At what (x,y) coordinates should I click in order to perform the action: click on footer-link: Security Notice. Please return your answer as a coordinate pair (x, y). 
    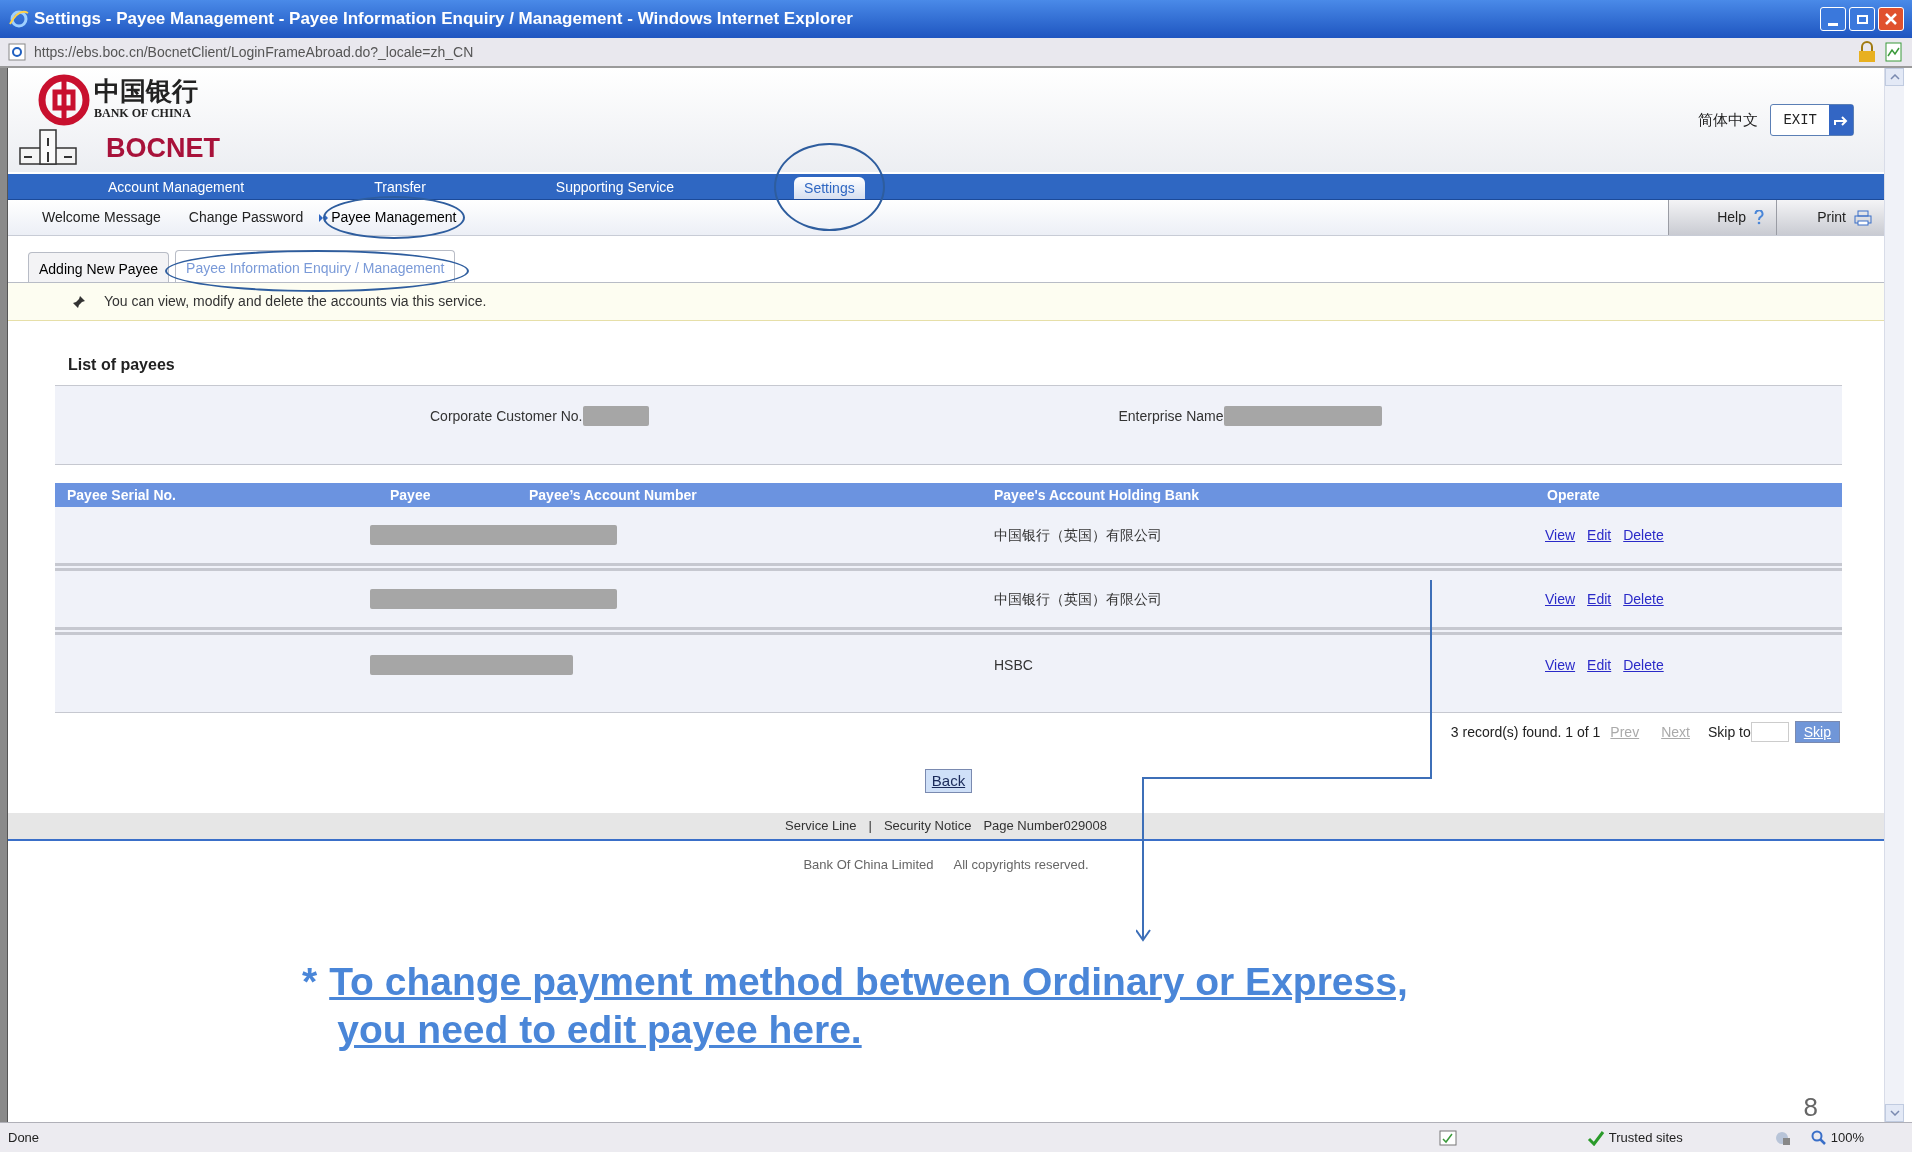
    Looking at the image, I should click on (927, 826).